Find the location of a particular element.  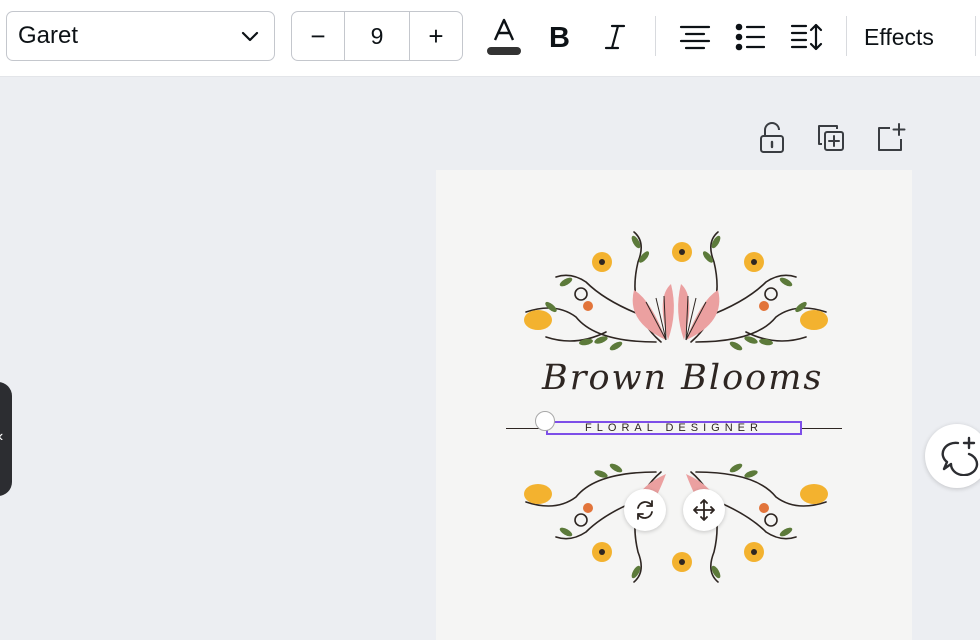

resize-handle is located at coordinates (545, 421).